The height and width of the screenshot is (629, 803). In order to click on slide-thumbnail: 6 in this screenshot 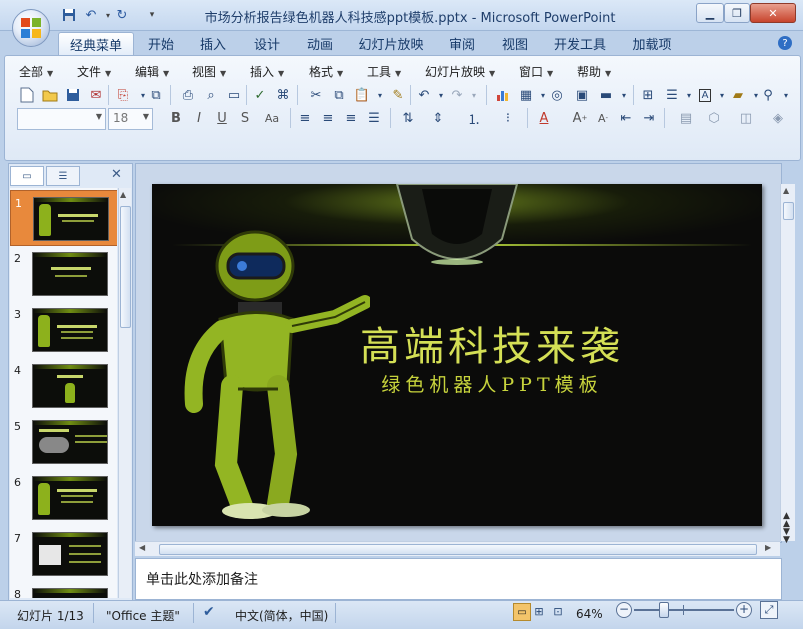, I will do `click(63, 497)`.